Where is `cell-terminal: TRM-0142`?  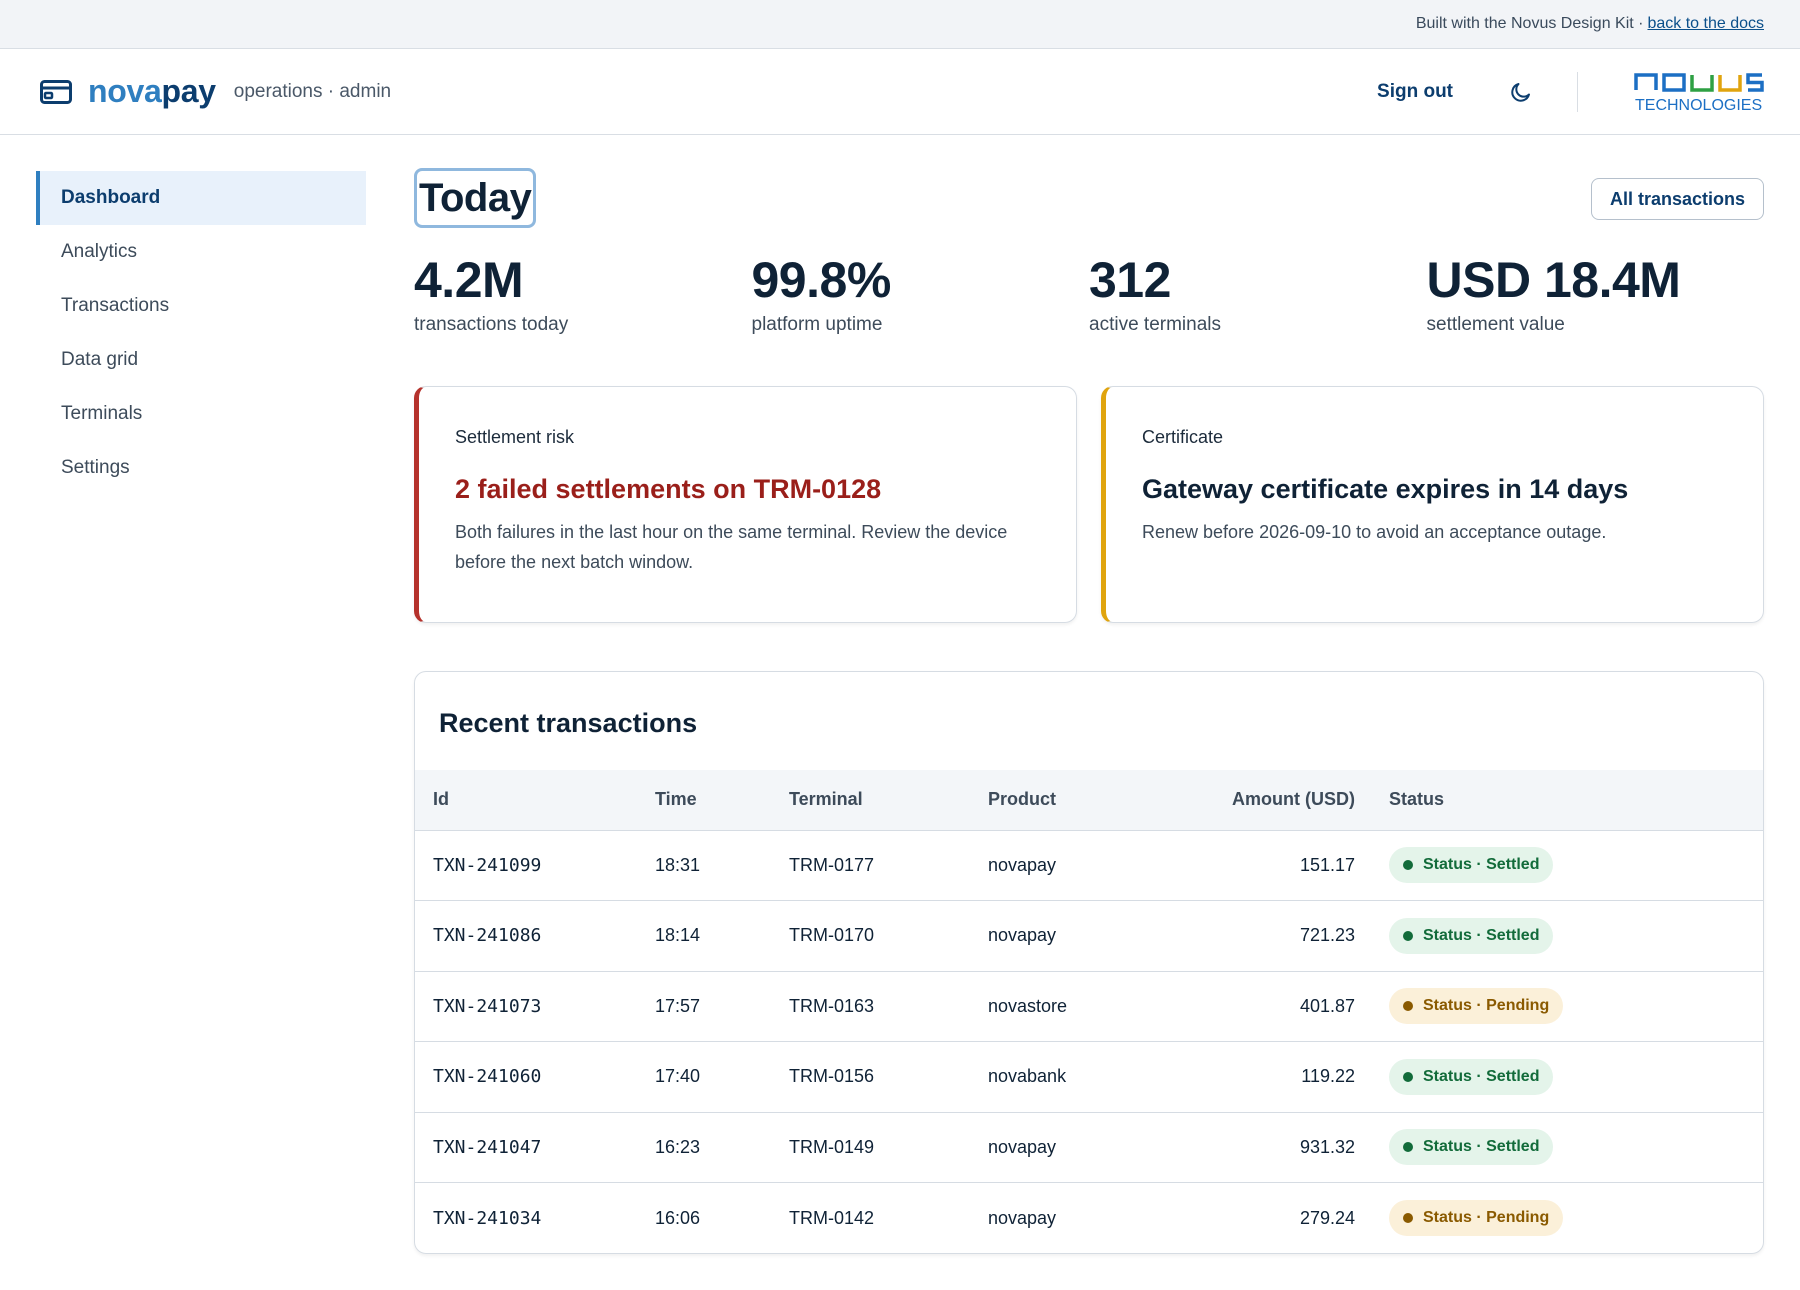 cell-terminal: TRM-0142 is located at coordinates (832, 1217).